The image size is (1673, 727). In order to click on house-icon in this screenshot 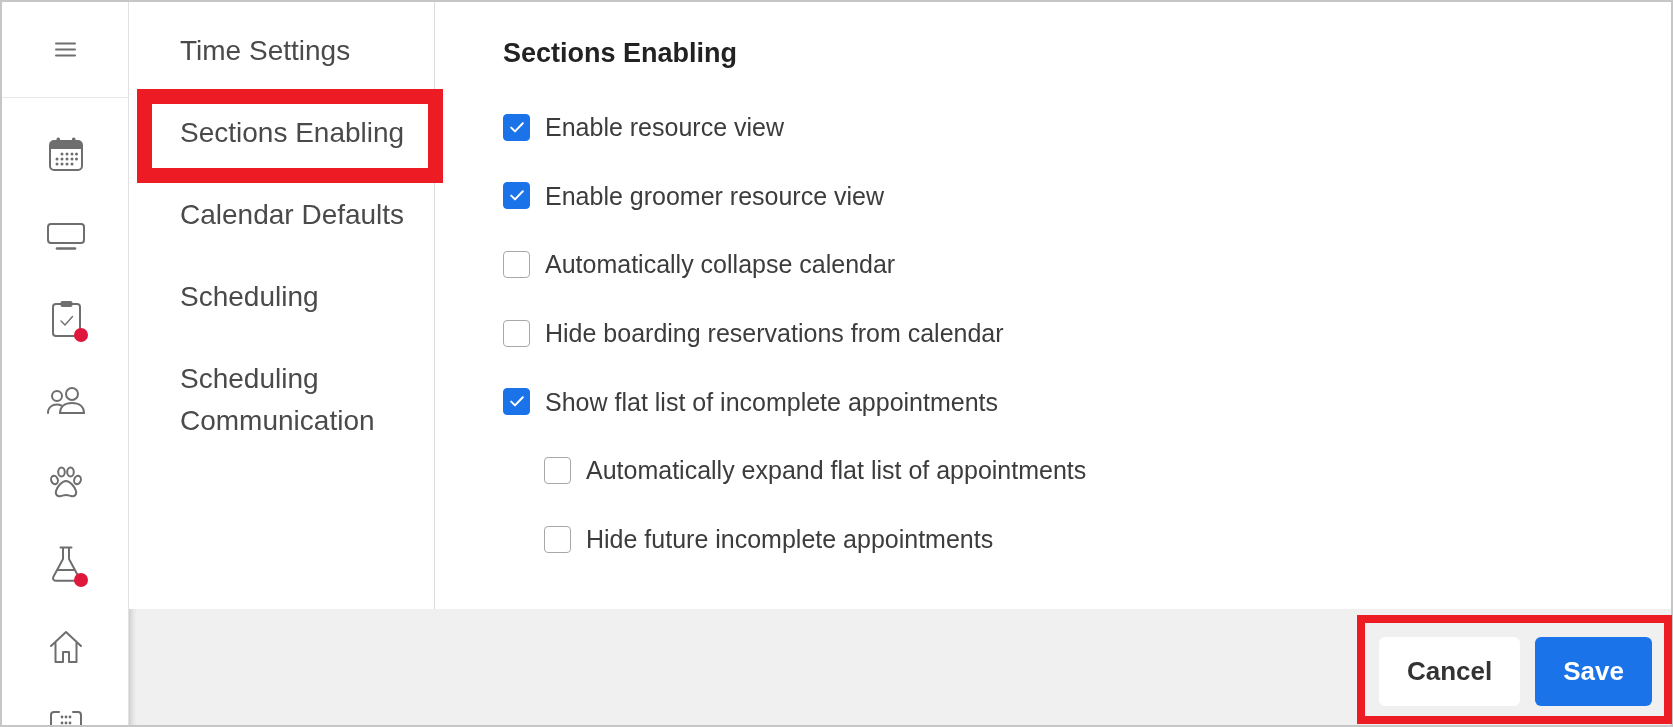, I will do `click(66, 646)`.